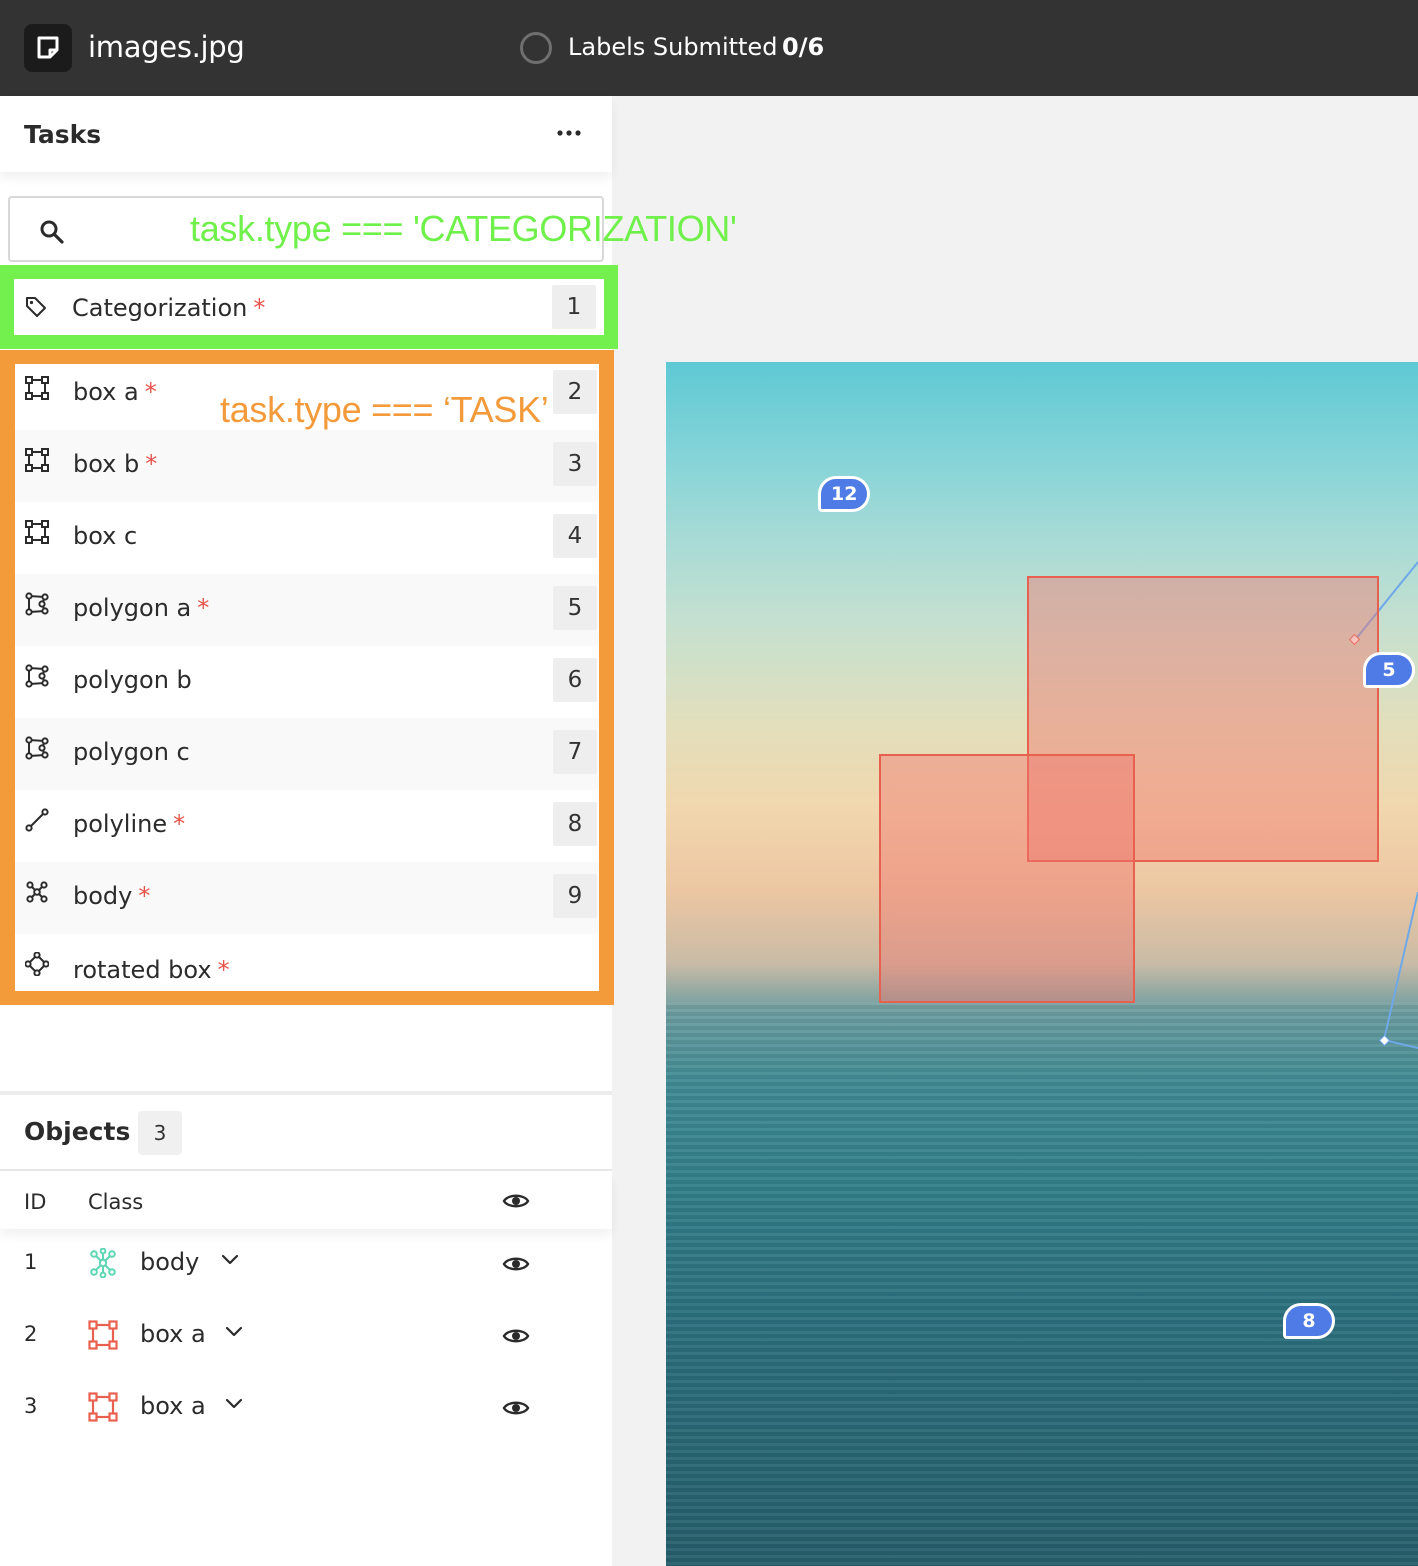 The width and height of the screenshot is (1418, 1566). What do you see at coordinates (151, 970) in the screenshot?
I see `task-label: rotated box *` at bounding box center [151, 970].